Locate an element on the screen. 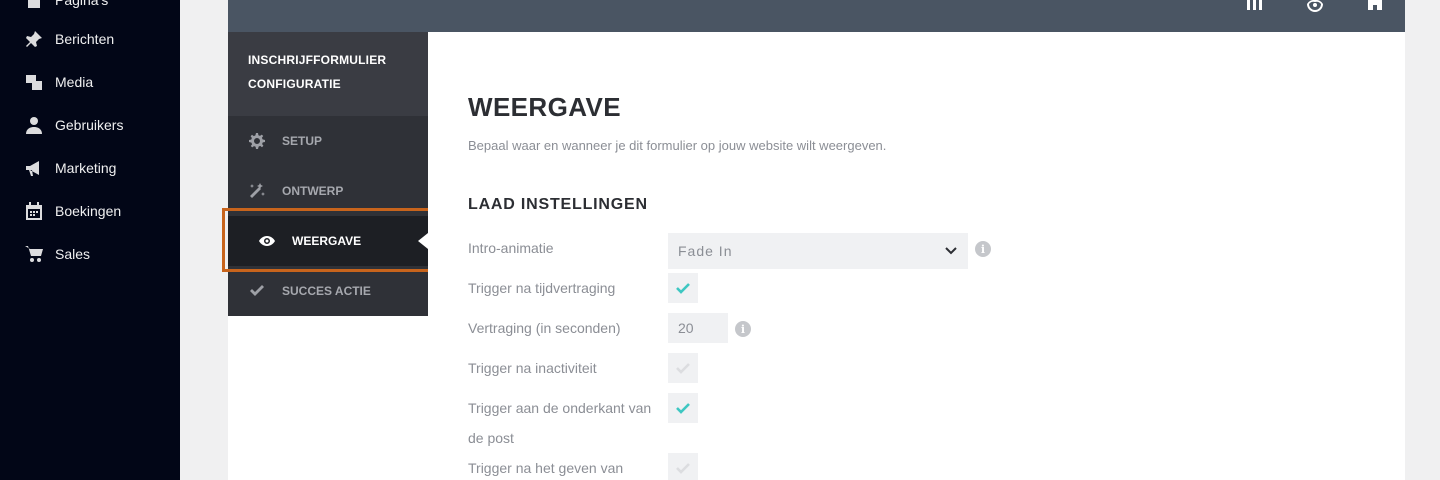  nav-item-label: ONTWERP is located at coordinates (313, 191).